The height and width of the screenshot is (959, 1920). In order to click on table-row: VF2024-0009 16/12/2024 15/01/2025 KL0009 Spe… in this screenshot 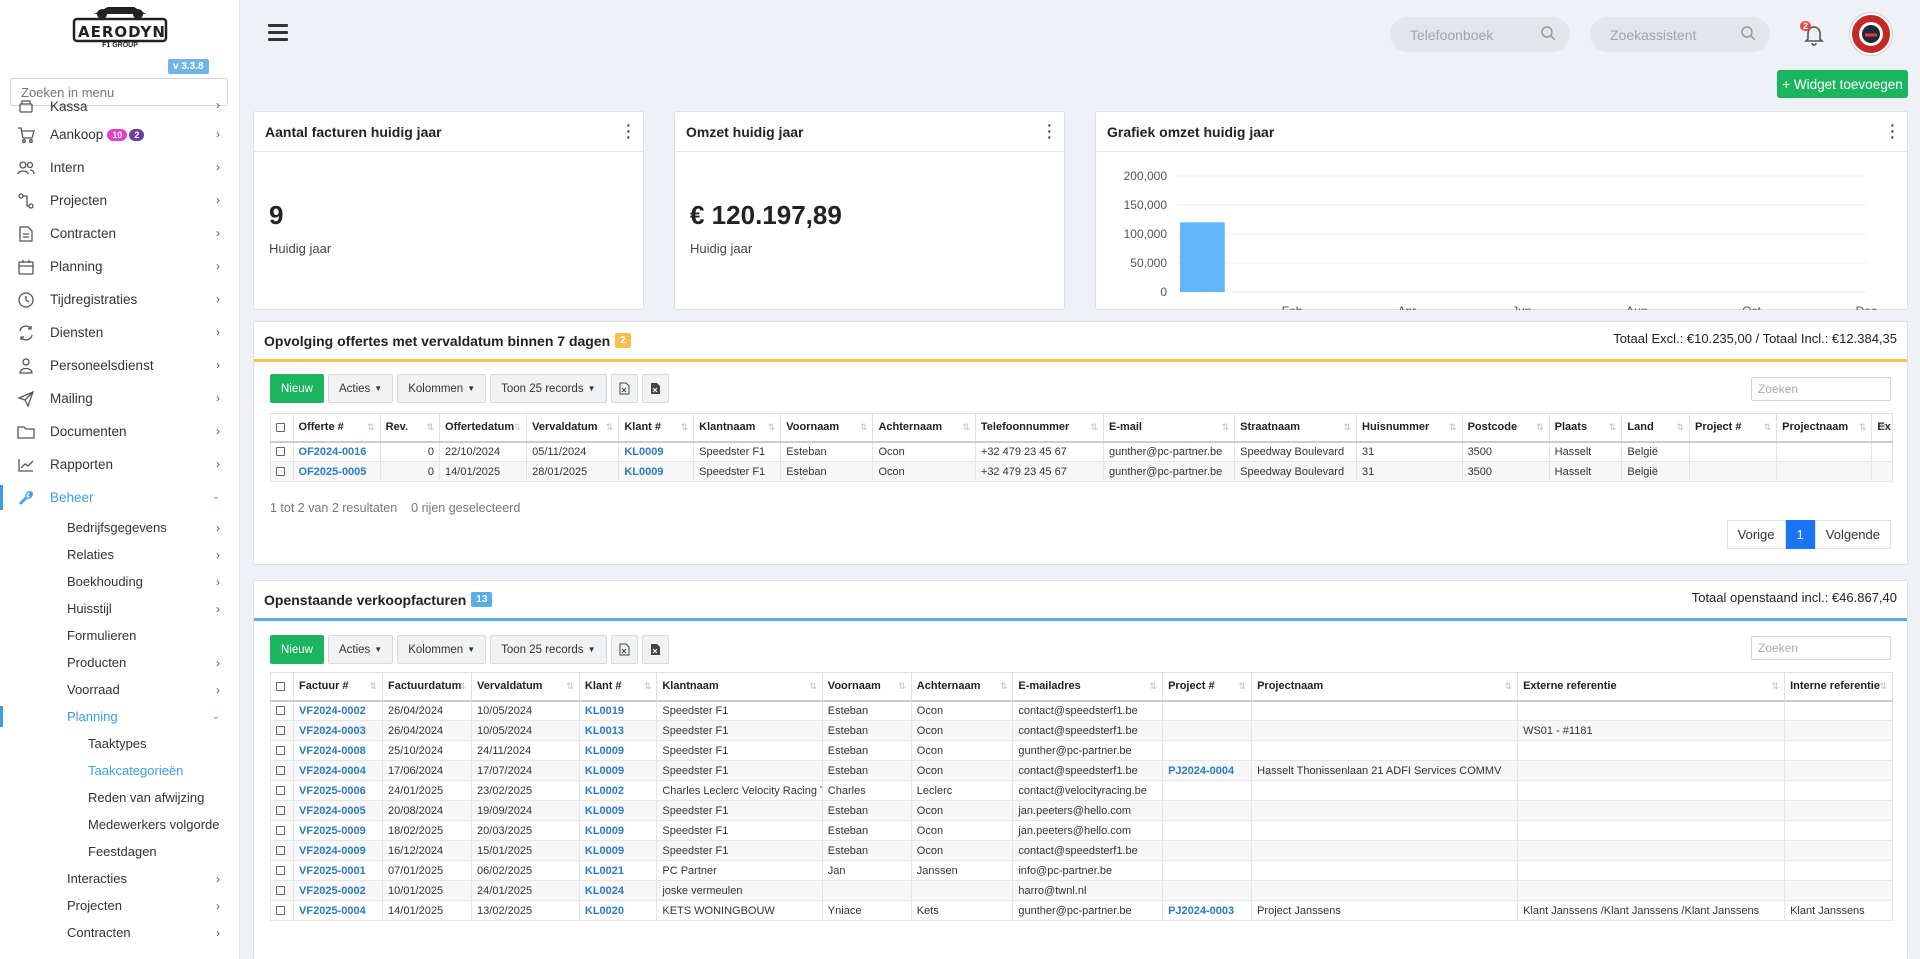, I will do `click(1081, 850)`.